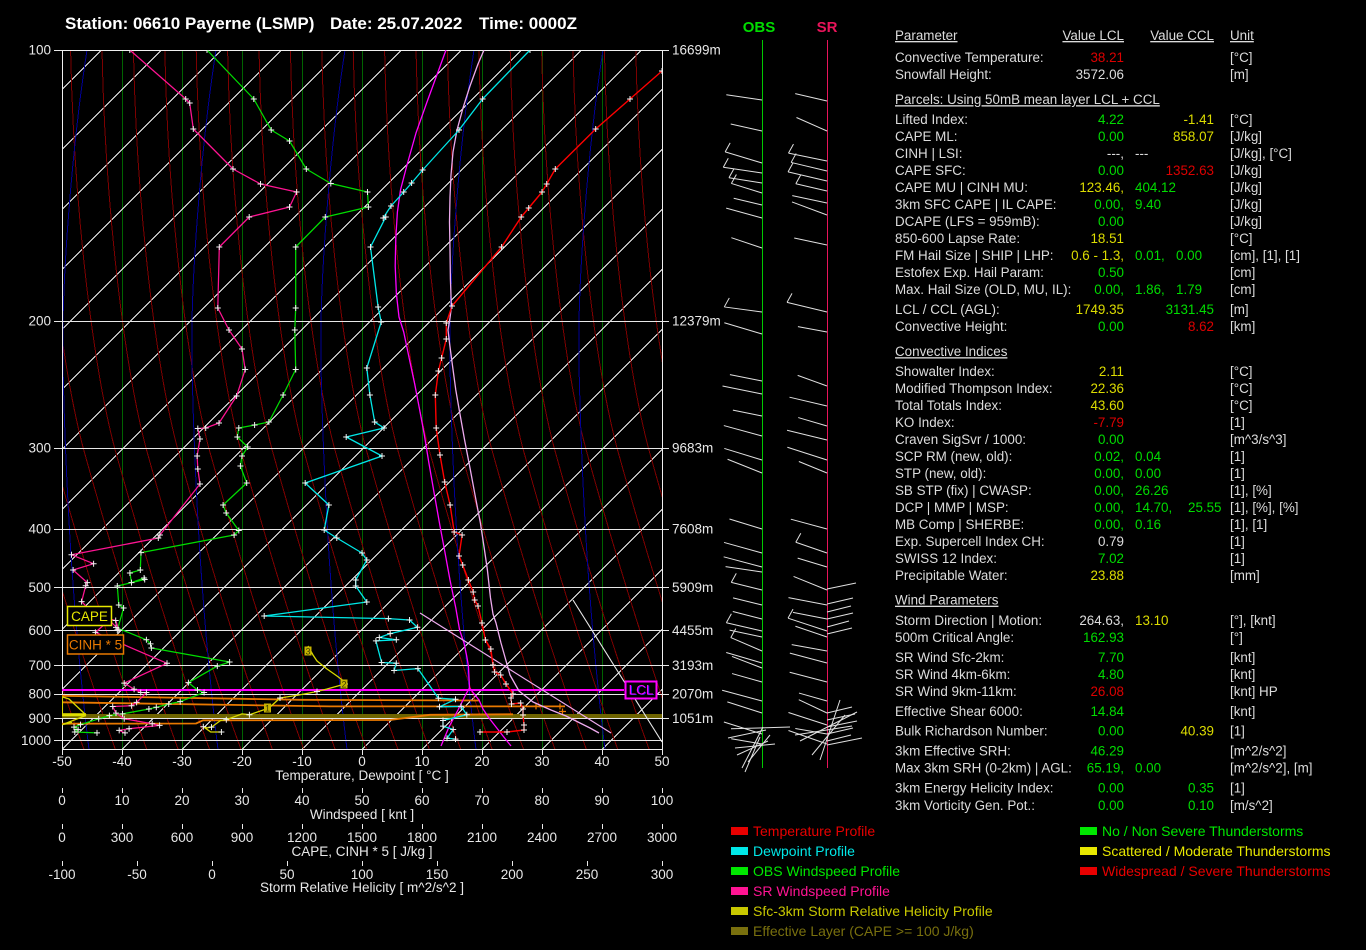  Describe the element at coordinates (587, 874) in the screenshot. I see `svg-text: 250` at that location.